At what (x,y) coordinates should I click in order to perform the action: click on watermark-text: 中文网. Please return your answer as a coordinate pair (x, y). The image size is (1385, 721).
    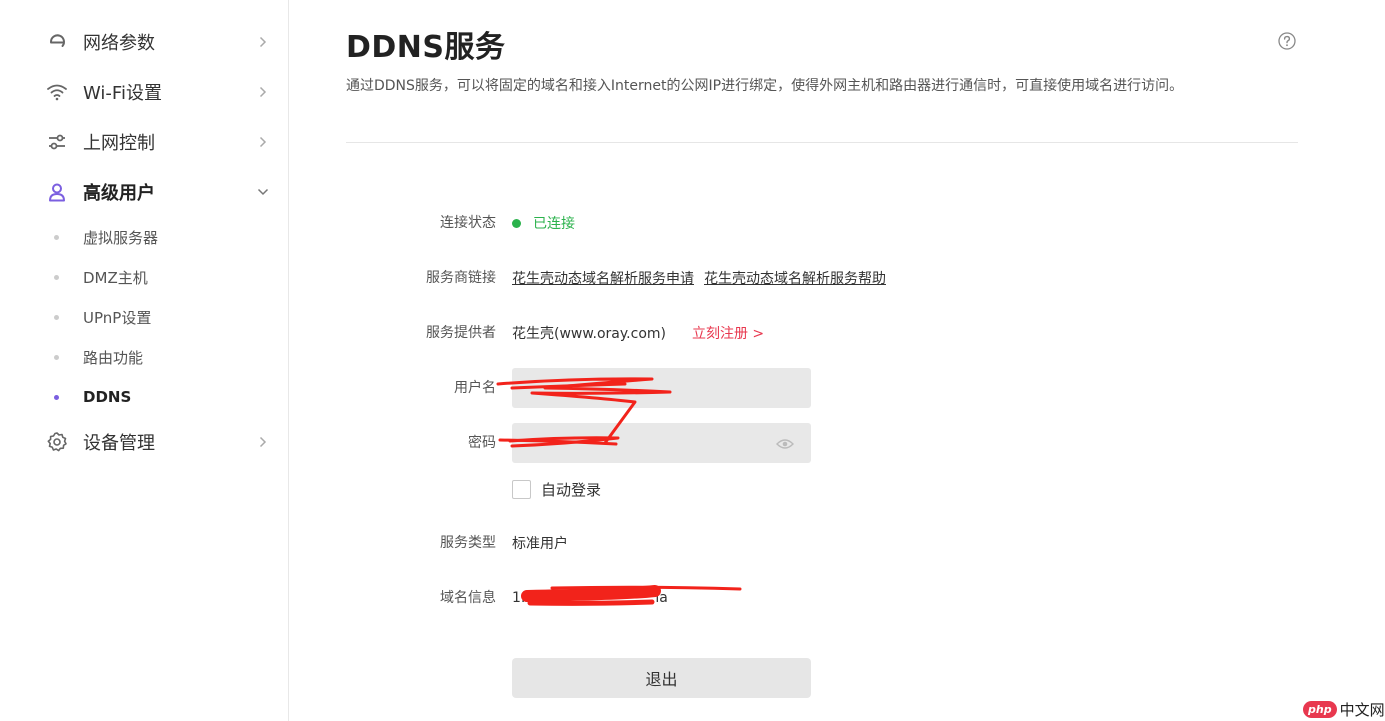
    Looking at the image, I should click on (1362, 709).